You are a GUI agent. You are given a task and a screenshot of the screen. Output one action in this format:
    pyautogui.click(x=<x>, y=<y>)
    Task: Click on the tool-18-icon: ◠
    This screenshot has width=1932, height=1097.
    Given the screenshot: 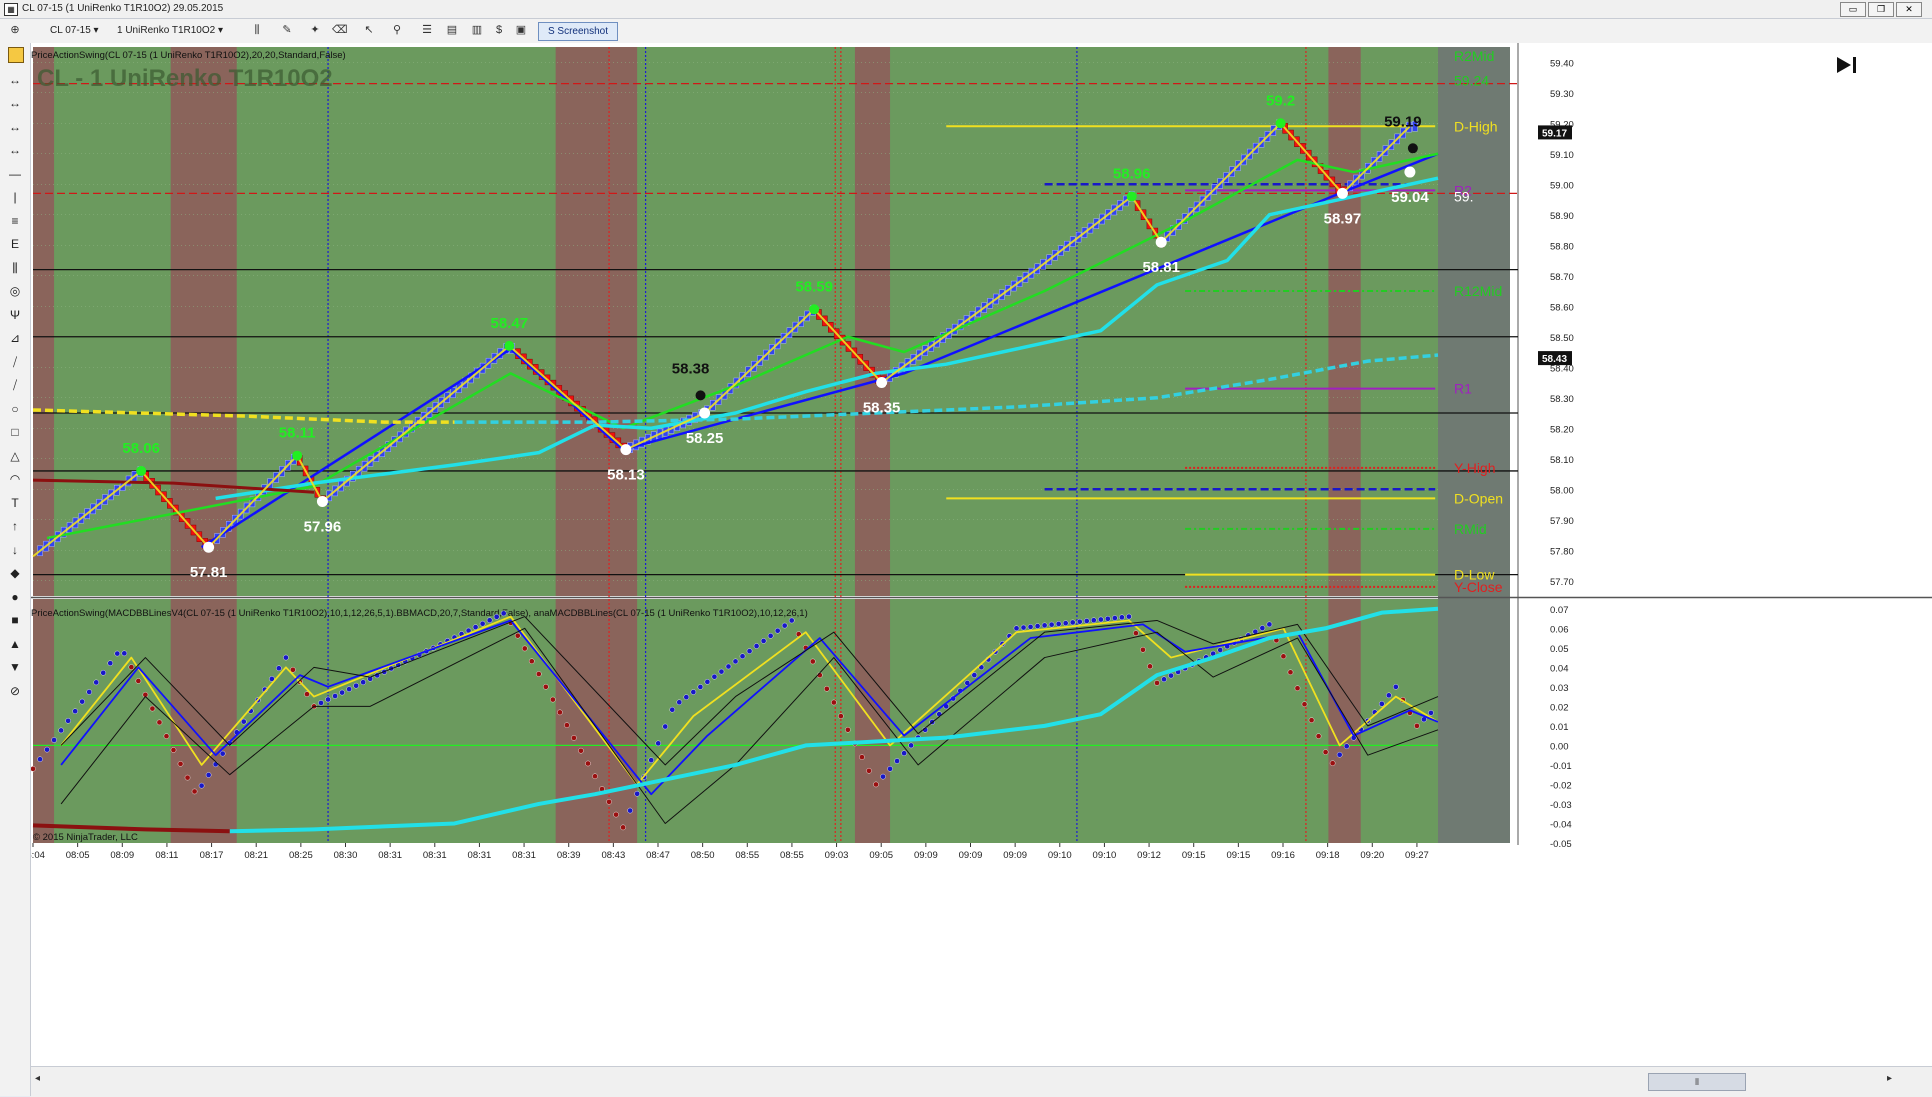 What is the action you would take?
    pyautogui.click(x=15, y=479)
    